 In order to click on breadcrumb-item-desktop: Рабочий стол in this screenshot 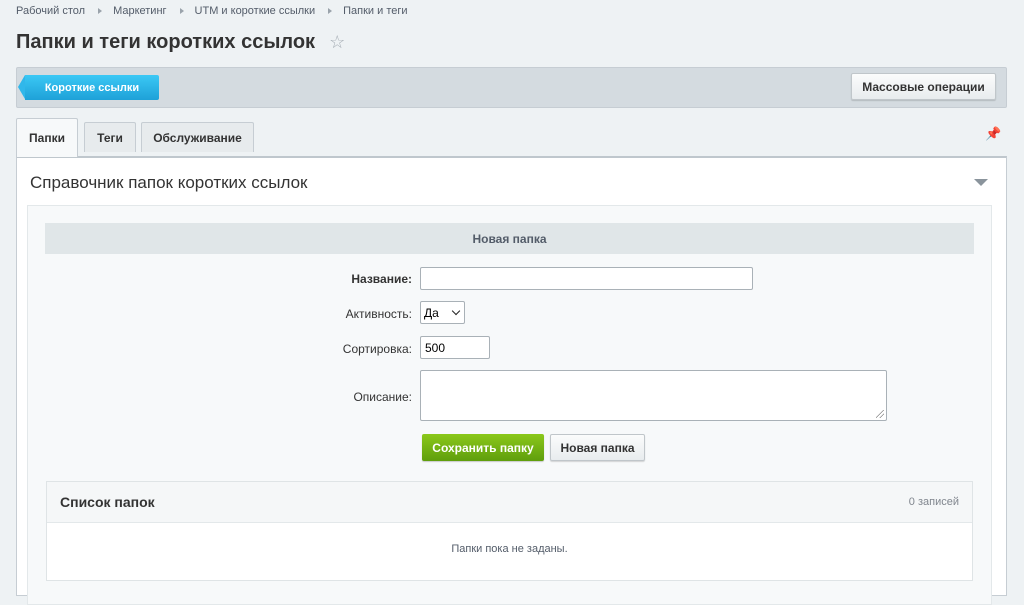, I will do `click(50, 11)`.